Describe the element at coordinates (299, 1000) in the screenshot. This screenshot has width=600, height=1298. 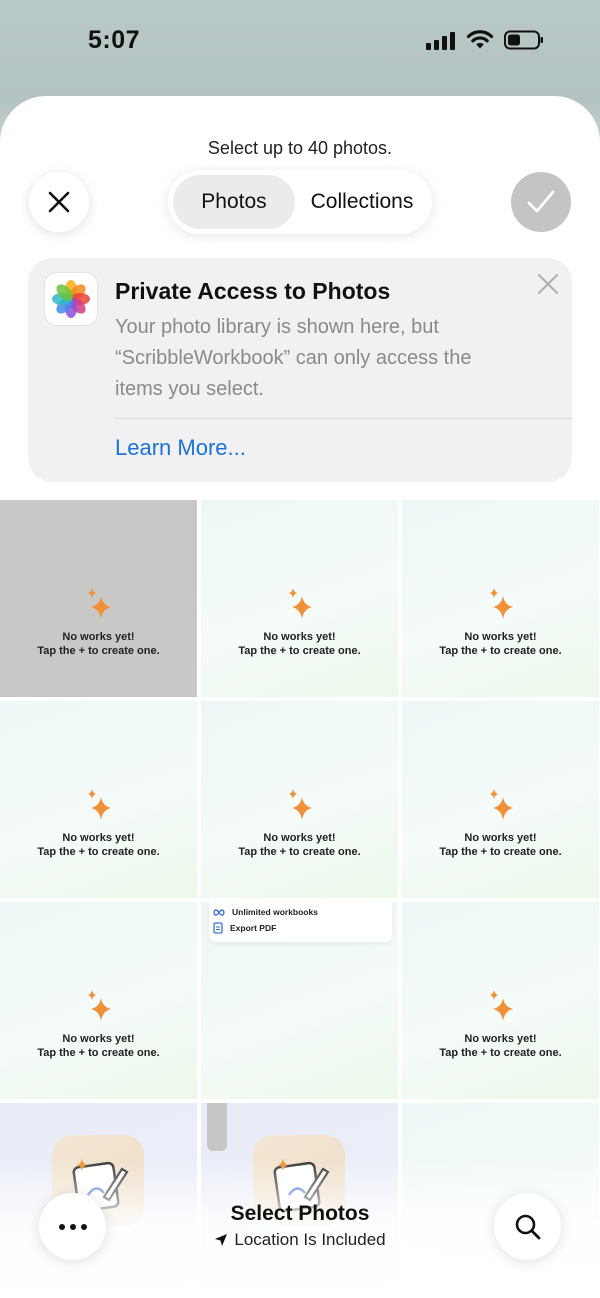
I see `photo-thumbnail: Unlimited workbooks Export PDF` at that location.